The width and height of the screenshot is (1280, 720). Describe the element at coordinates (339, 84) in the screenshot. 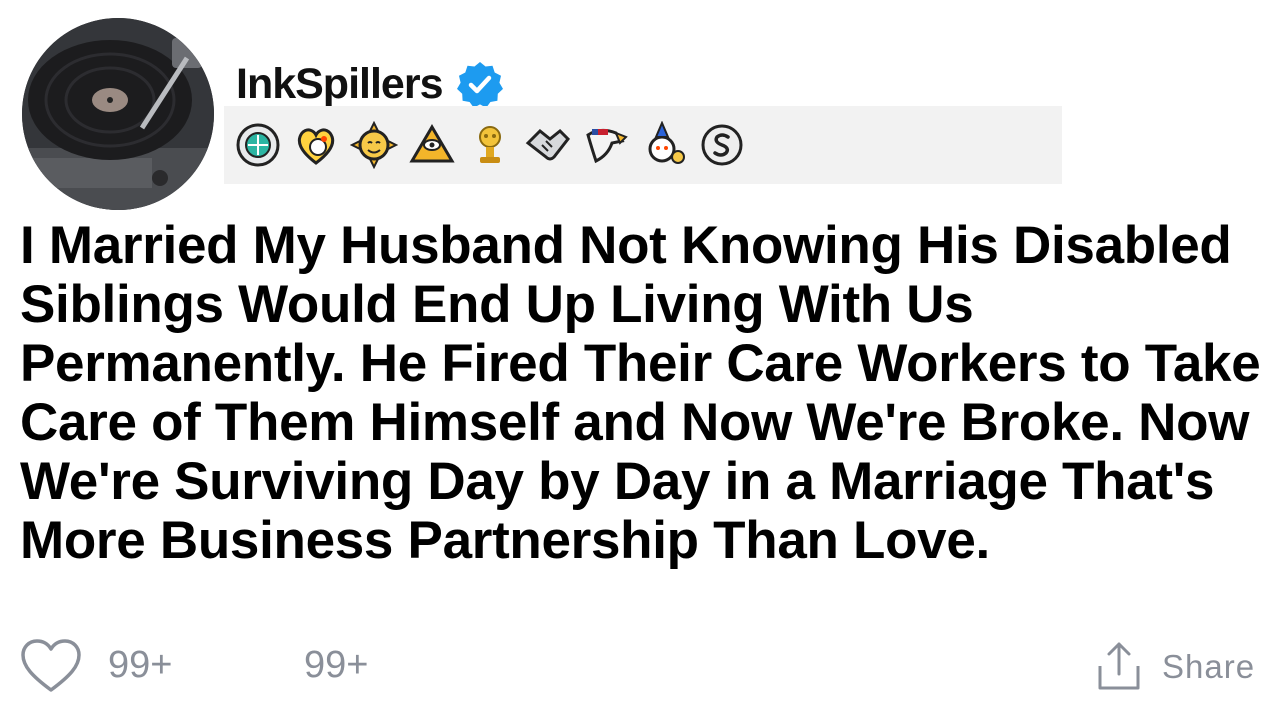

I see `username: InkSpillers` at that location.